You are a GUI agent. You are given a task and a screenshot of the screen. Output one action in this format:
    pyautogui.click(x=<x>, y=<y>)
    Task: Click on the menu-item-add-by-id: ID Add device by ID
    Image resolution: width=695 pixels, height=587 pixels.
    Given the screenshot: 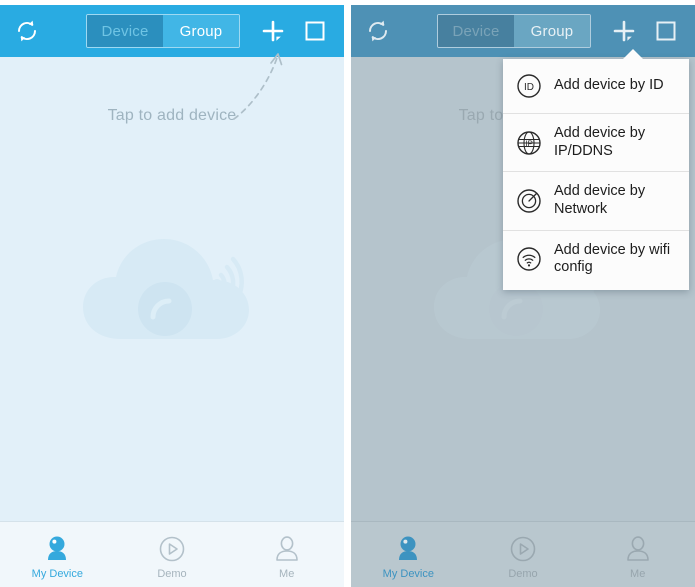 What is the action you would take?
    pyautogui.click(x=596, y=86)
    